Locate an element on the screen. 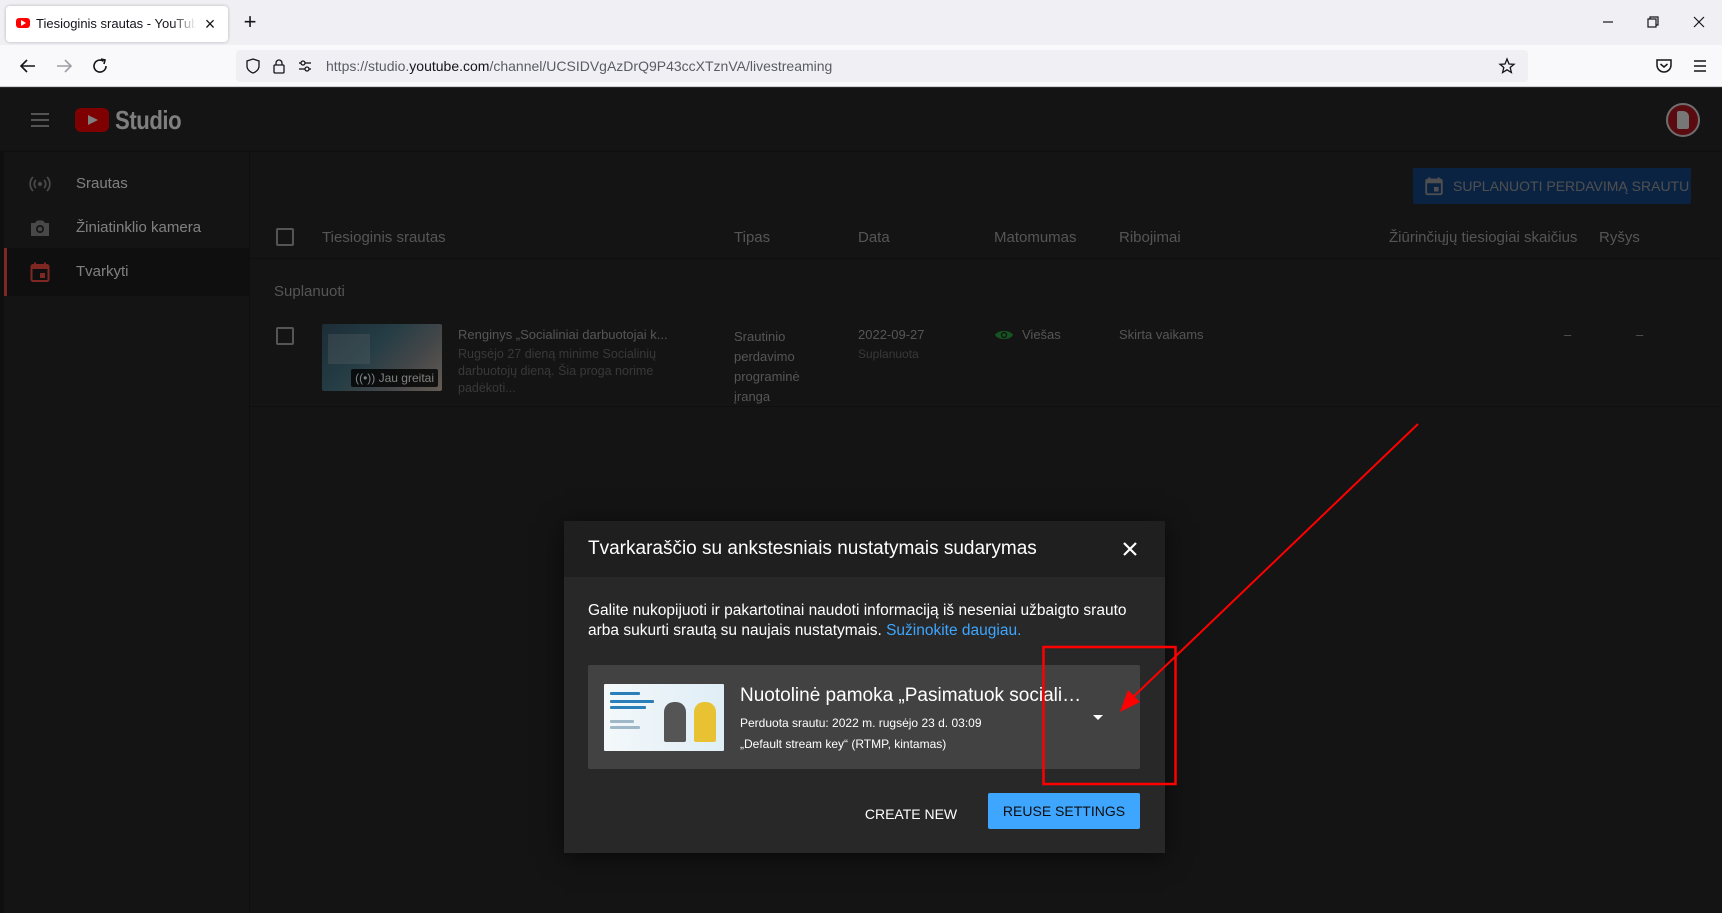  app-menu-icon is located at coordinates (1700, 66).